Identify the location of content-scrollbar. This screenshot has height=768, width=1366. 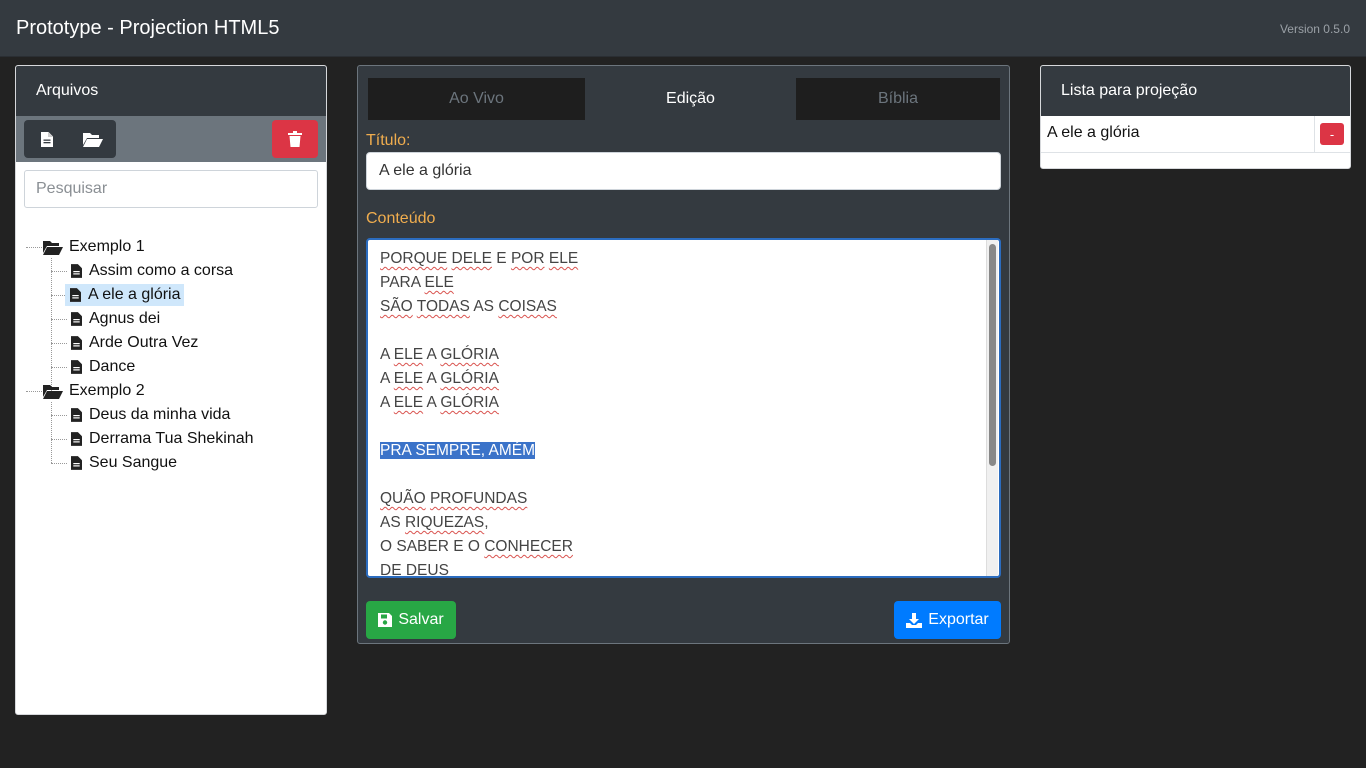
(992, 408).